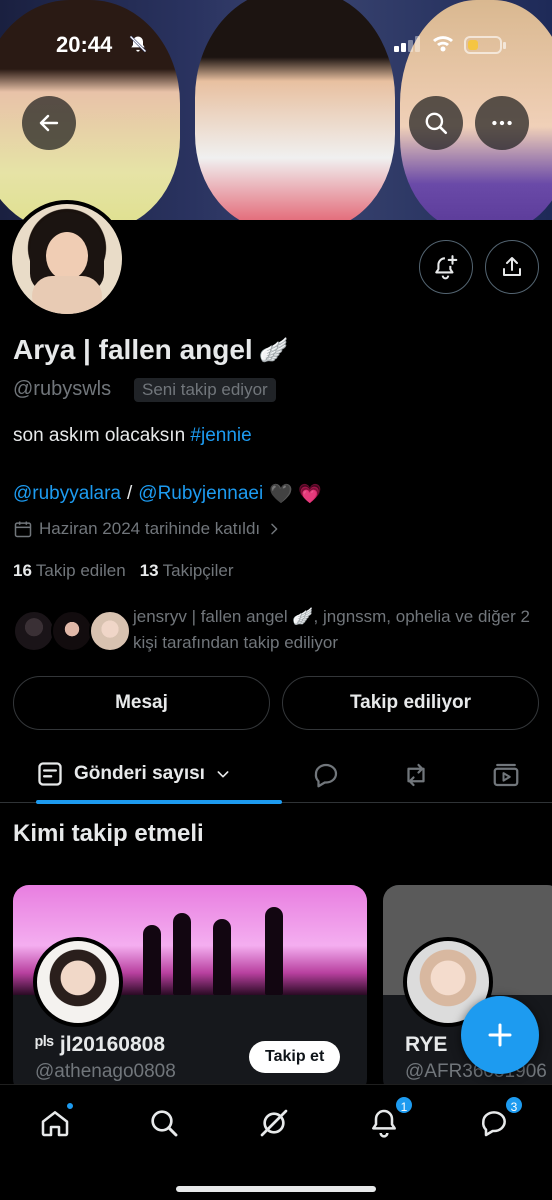 Image resolution: width=552 pixels, height=1200 pixels. I want to click on share-button, so click(512, 267).